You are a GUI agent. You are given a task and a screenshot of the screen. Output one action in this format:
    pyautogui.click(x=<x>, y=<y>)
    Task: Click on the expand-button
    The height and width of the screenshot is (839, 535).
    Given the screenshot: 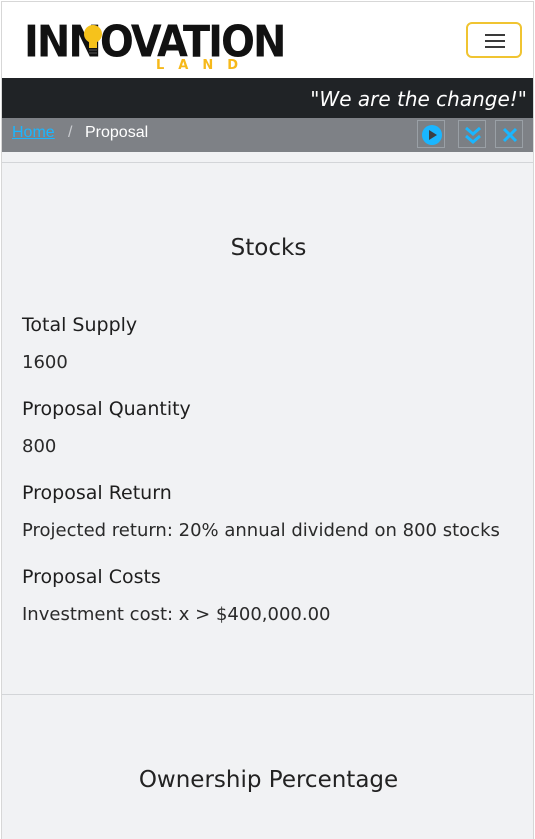 What is the action you would take?
    pyautogui.click(x=472, y=134)
    